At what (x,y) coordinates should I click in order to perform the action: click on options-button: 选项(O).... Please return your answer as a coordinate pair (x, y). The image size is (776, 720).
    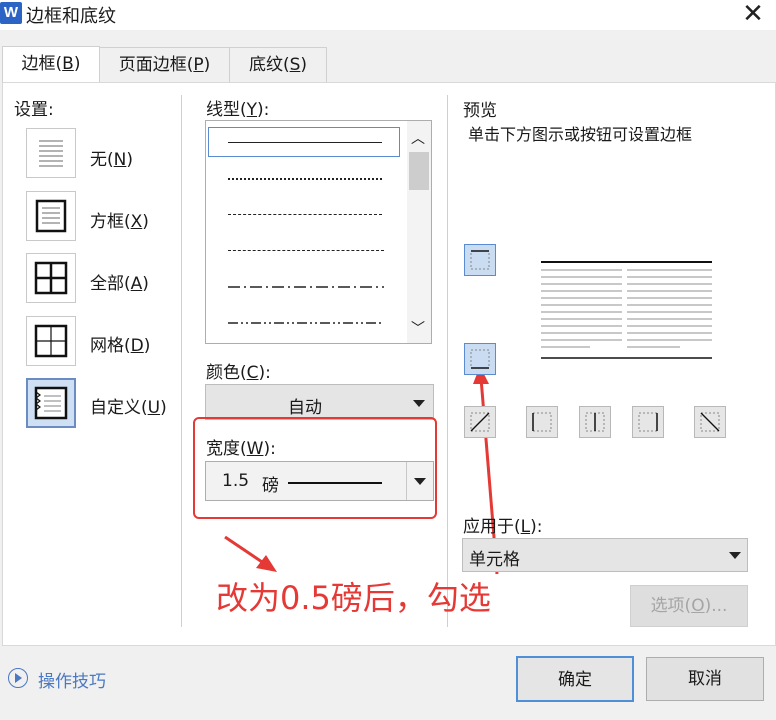
    Looking at the image, I should click on (689, 606).